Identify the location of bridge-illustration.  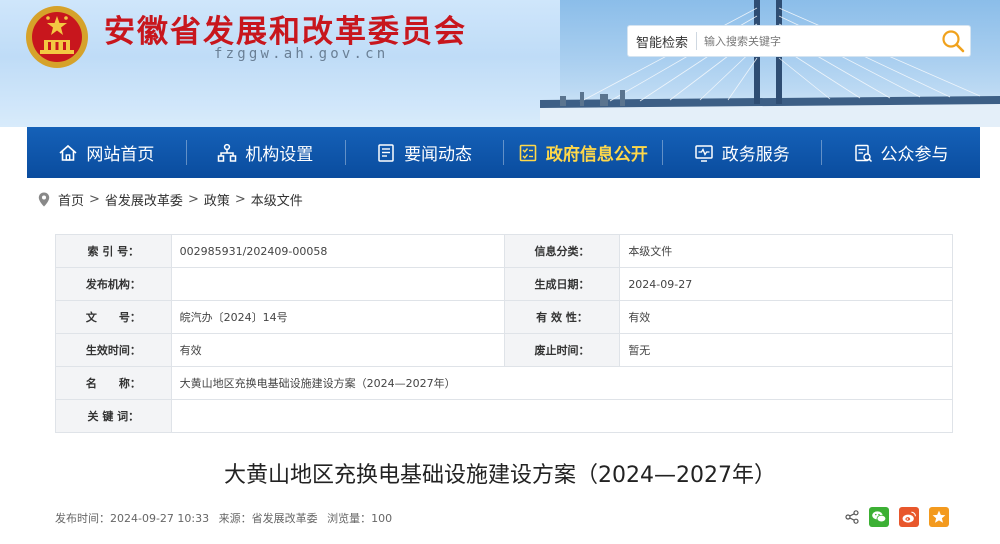
(770, 63).